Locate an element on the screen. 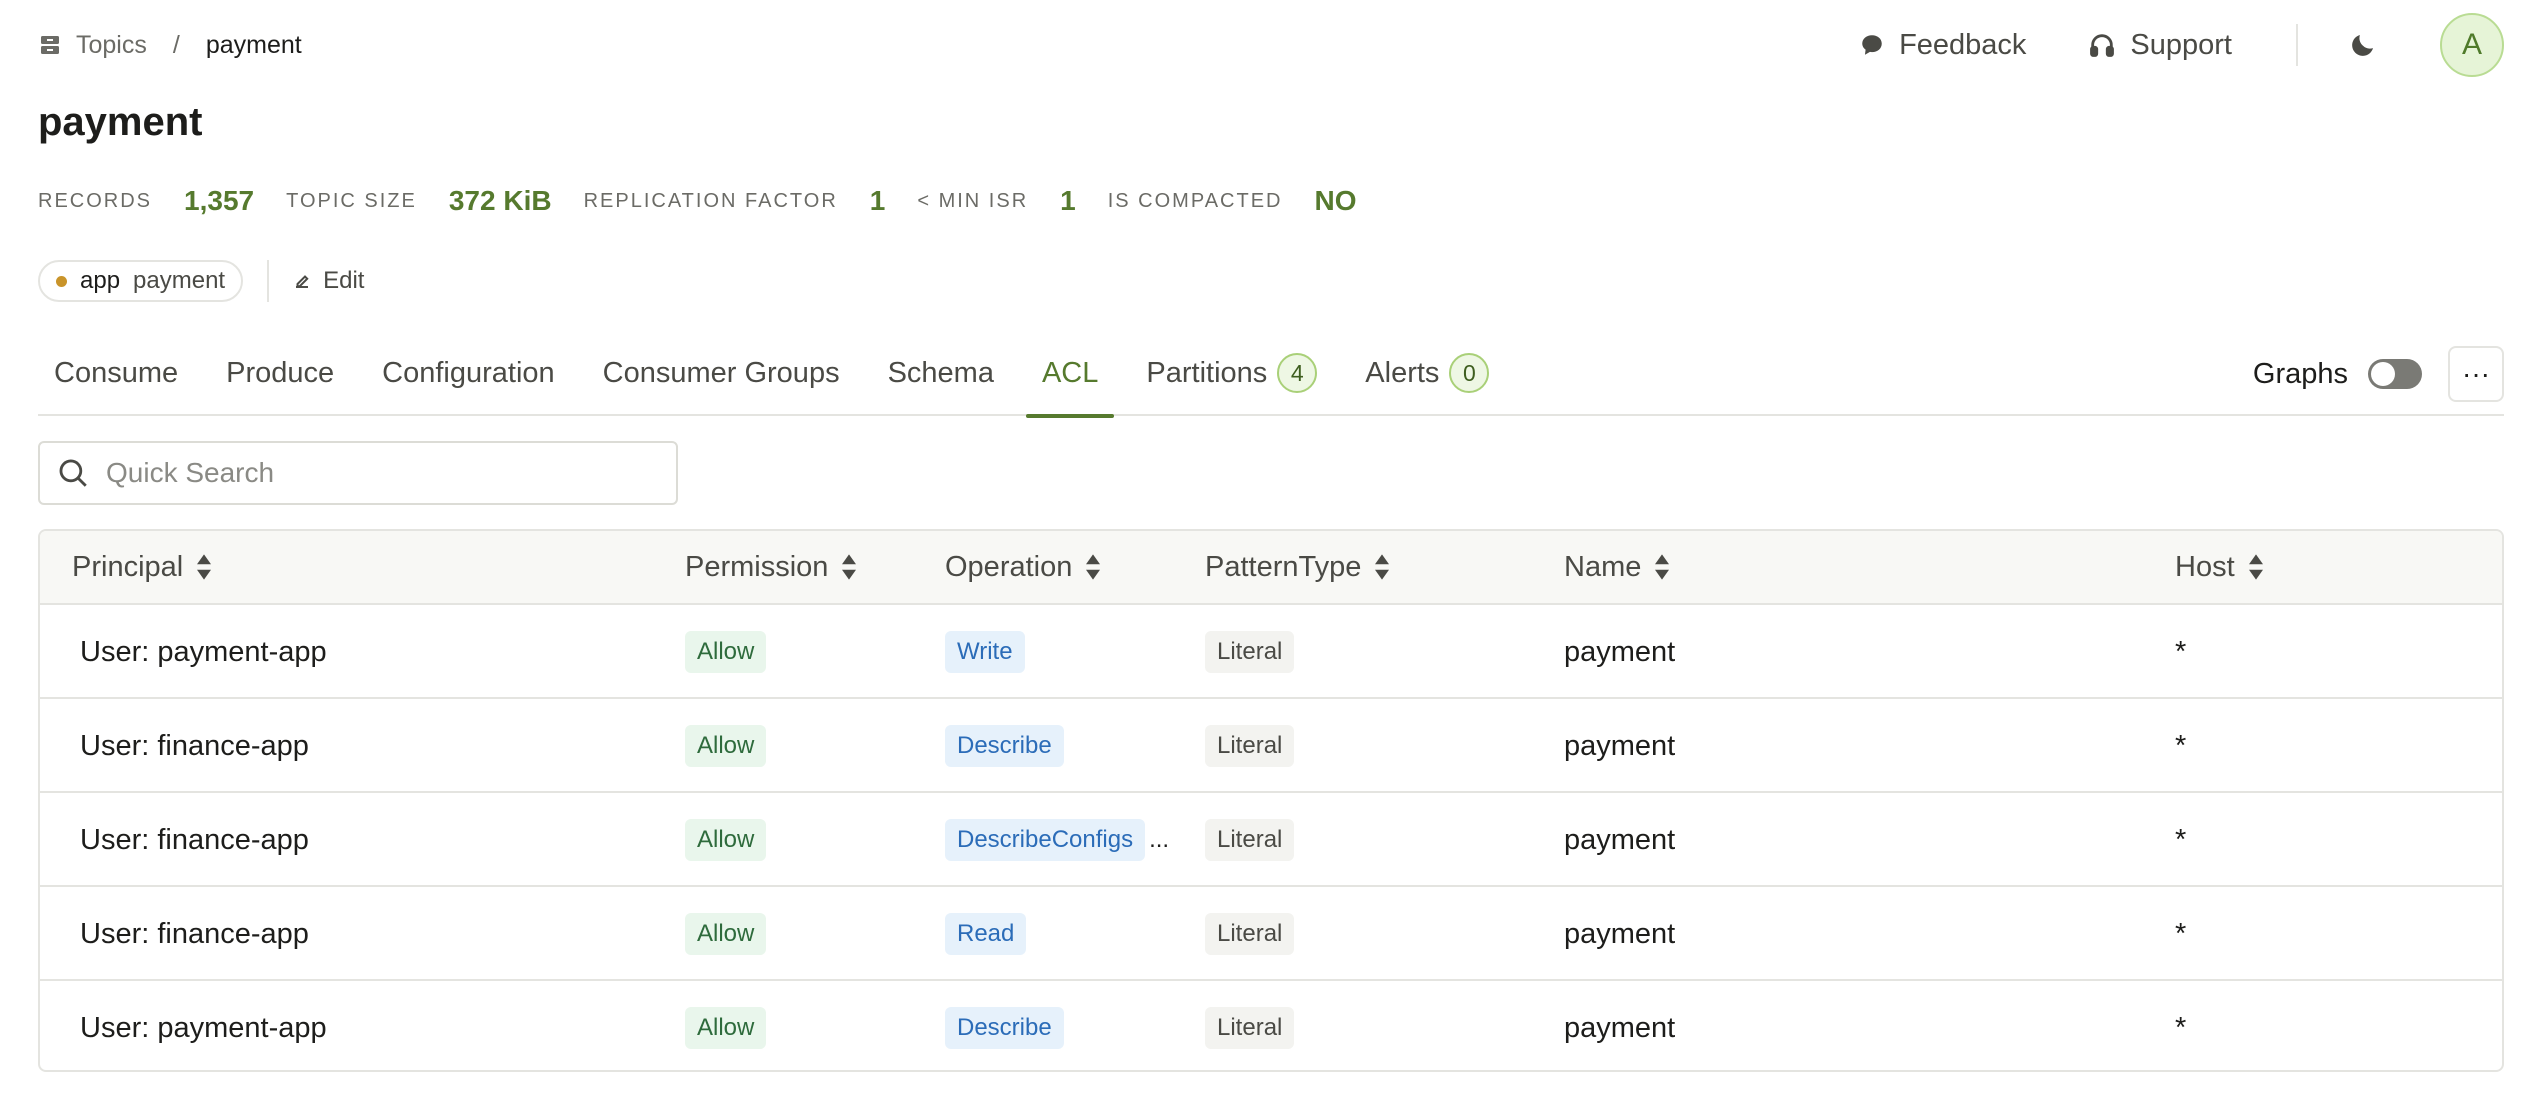 The image size is (2542, 1096). column-label: PatternType is located at coordinates (1283, 566).